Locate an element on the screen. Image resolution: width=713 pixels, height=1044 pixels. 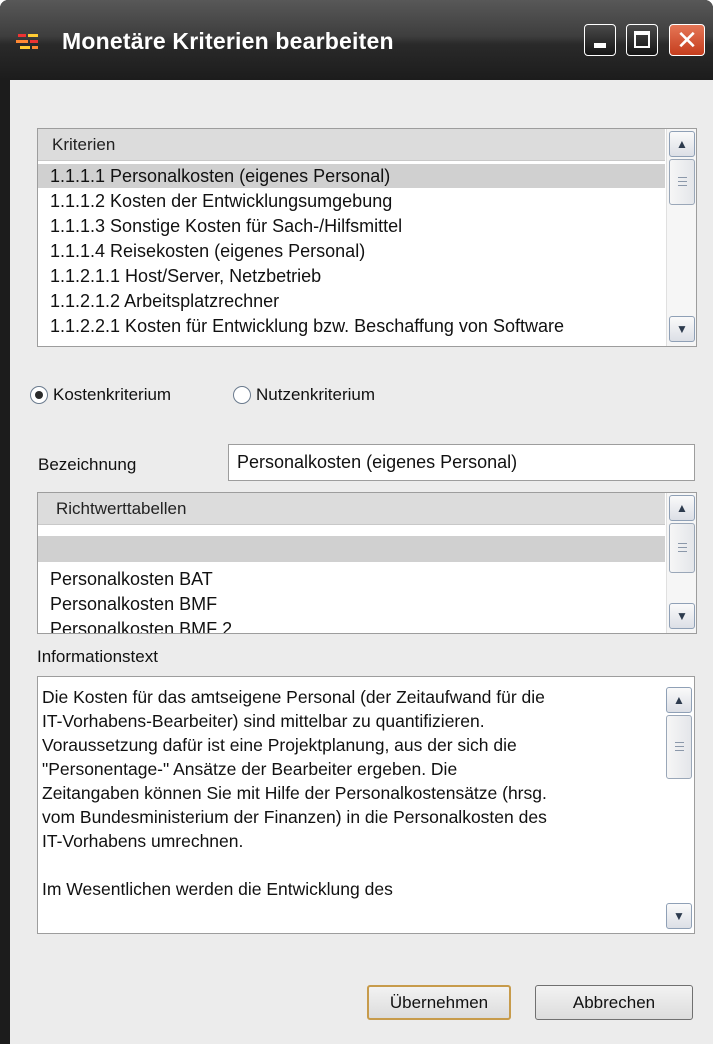
richtwert-scrollbar: ▲ ▼ is located at coordinates (681, 563).